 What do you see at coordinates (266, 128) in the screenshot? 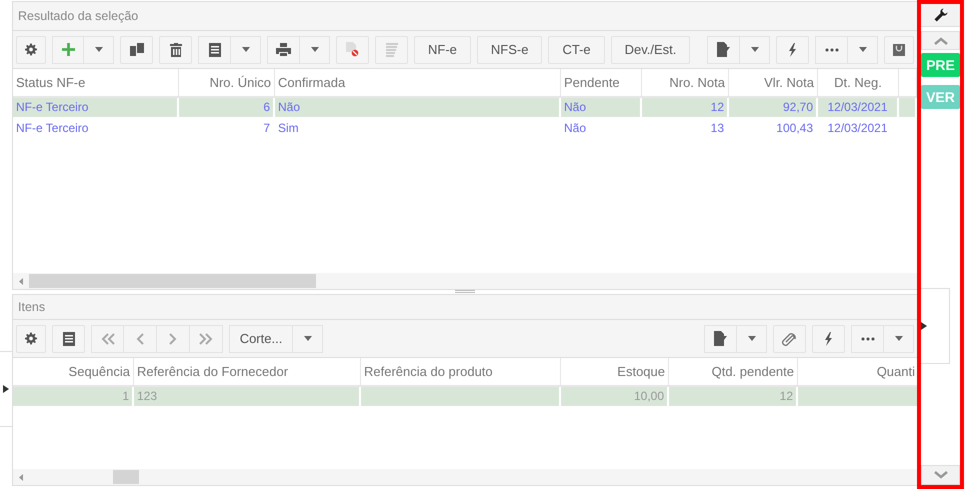
I see `table-cell-text: 7` at bounding box center [266, 128].